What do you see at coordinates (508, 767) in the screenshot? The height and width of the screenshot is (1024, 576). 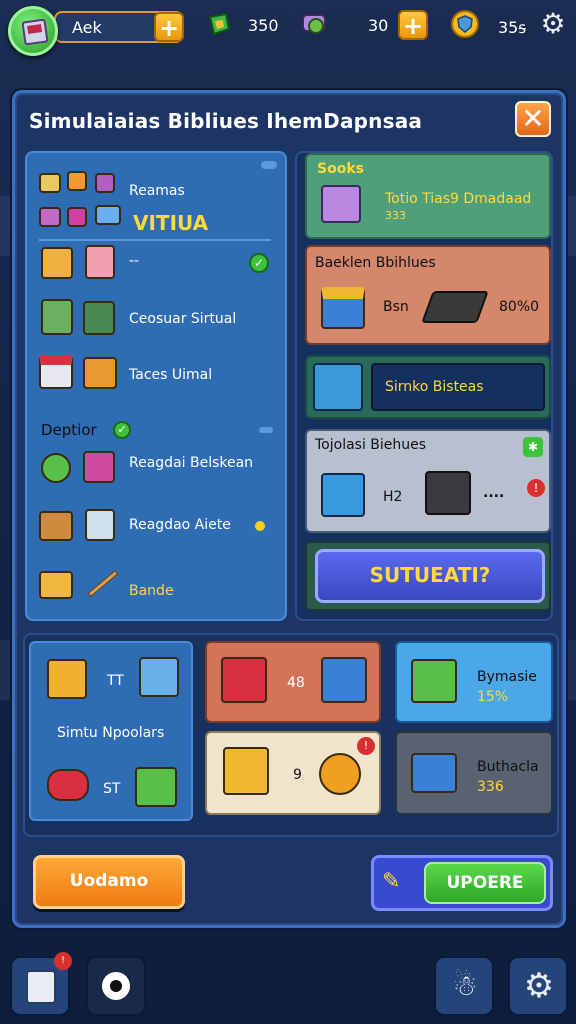 I see `bottom-title: Buthacla` at bounding box center [508, 767].